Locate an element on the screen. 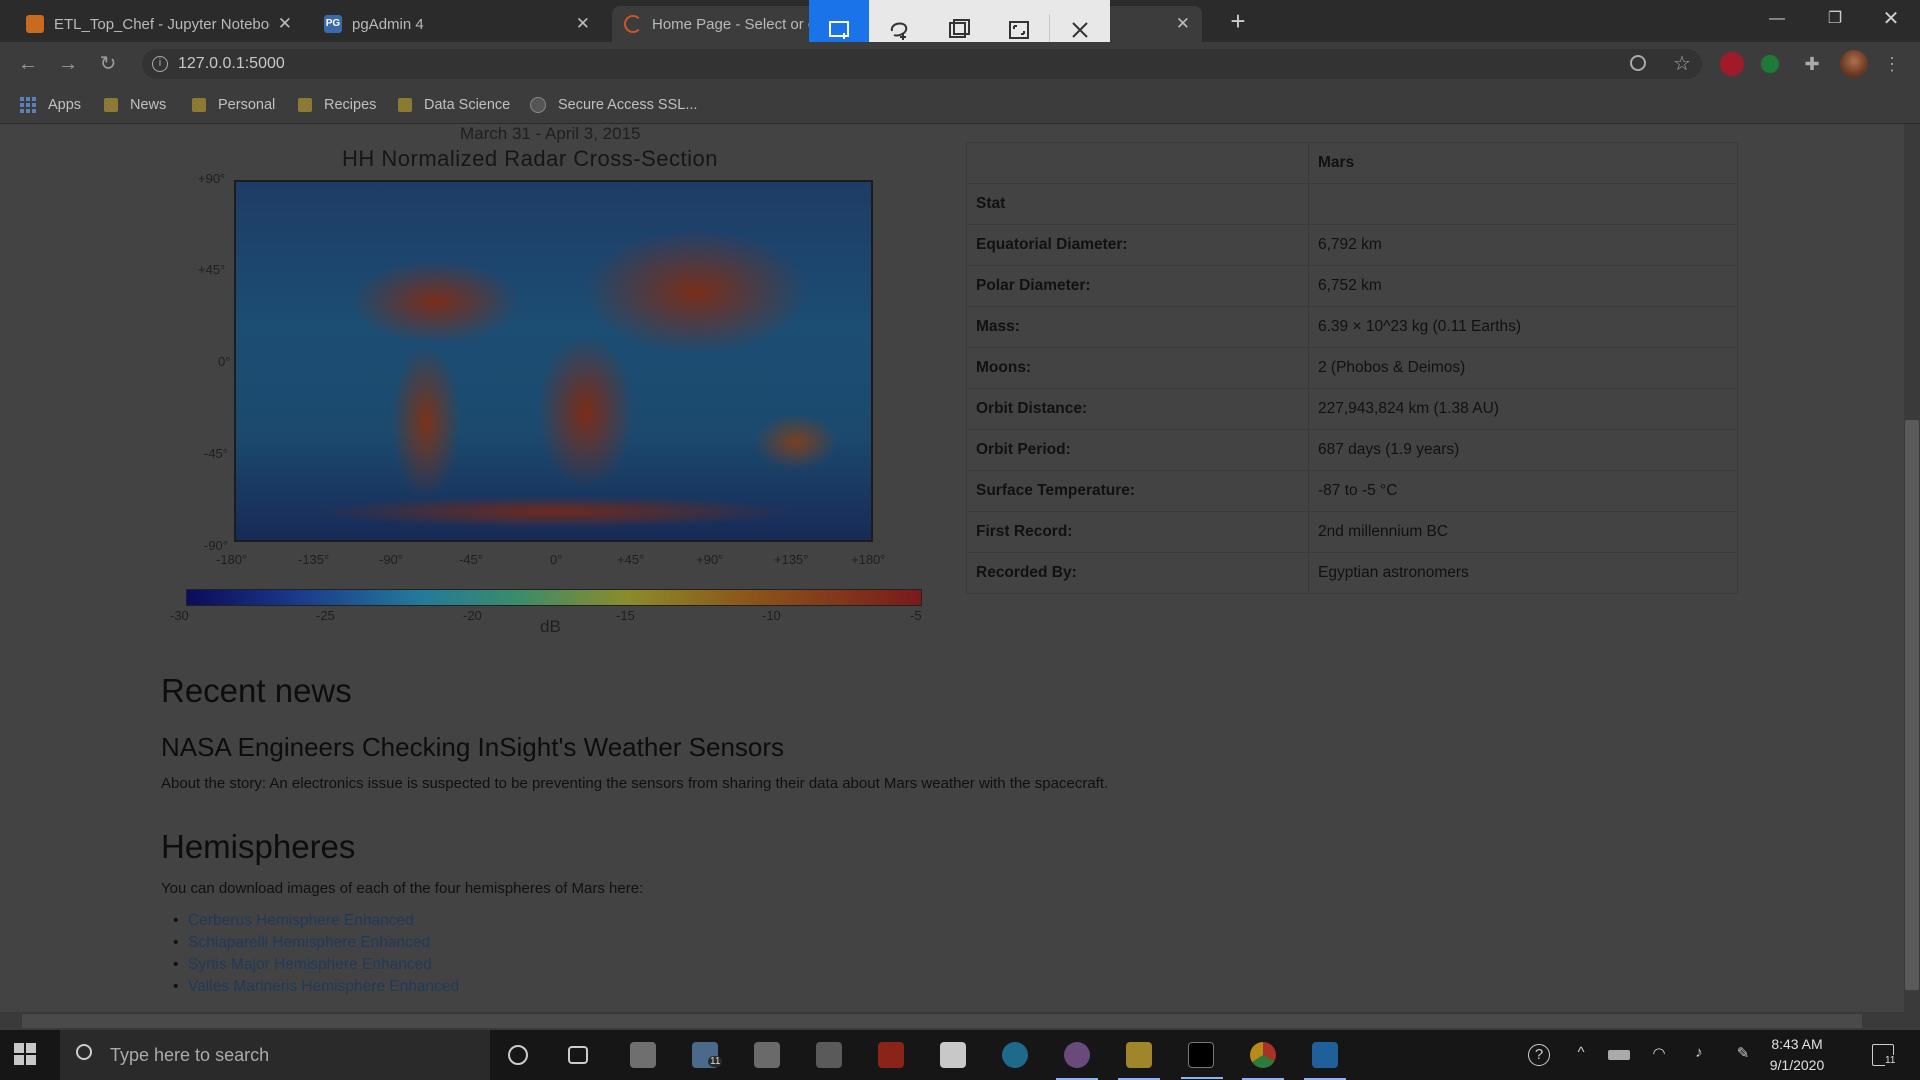 This screenshot has width=1920, height=1080. pen-icon: ✎ is located at coordinates (1743, 1055).